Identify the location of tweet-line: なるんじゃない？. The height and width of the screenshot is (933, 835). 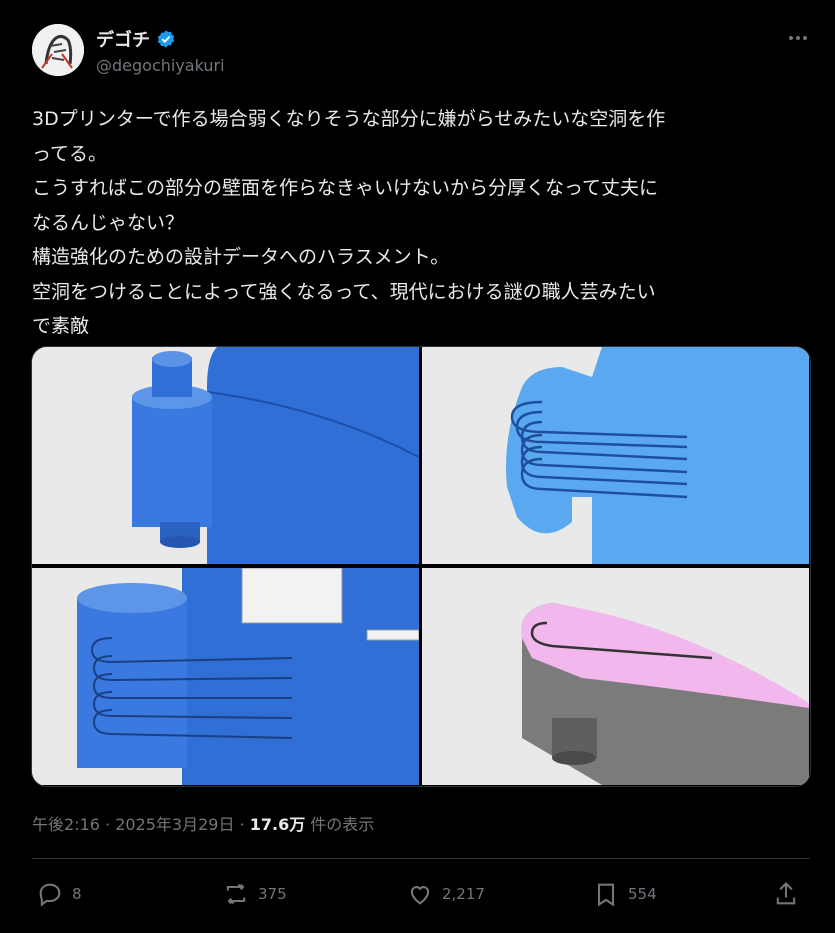
(108, 222).